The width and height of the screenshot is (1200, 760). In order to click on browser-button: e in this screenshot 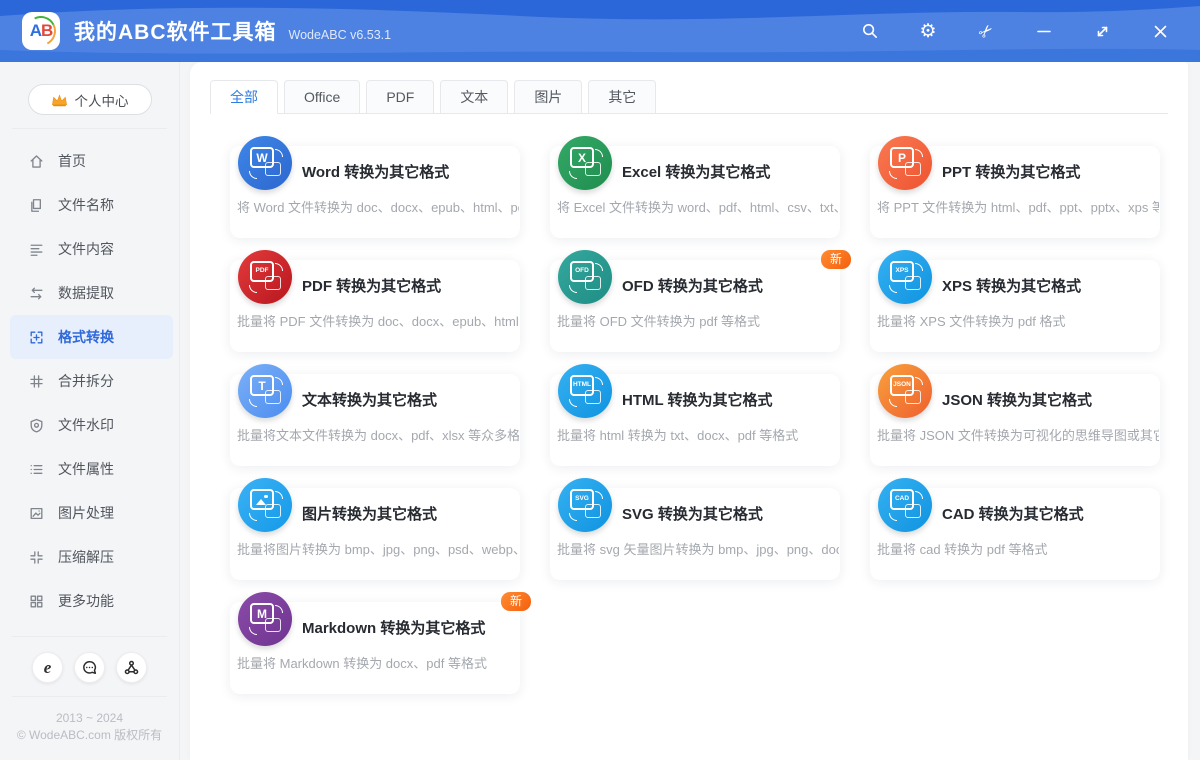, I will do `click(47, 667)`.